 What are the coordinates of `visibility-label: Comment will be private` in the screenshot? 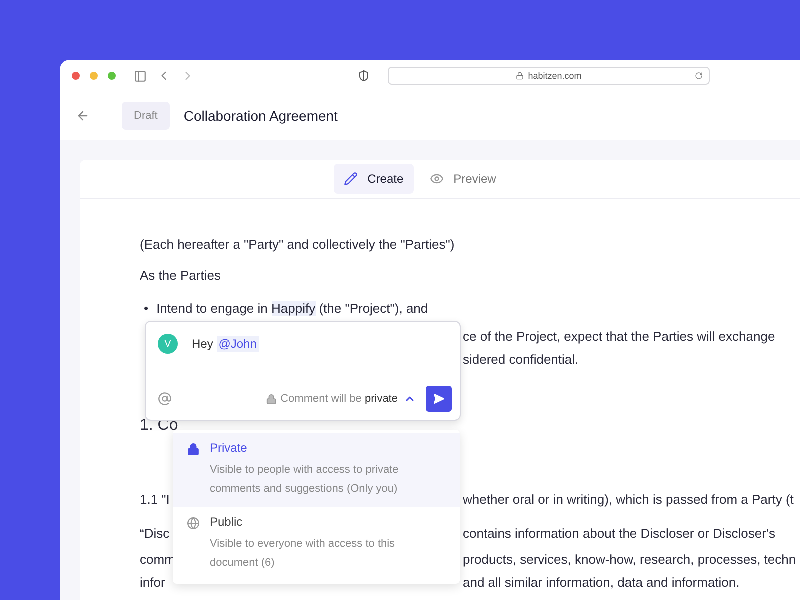 It's located at (339, 399).